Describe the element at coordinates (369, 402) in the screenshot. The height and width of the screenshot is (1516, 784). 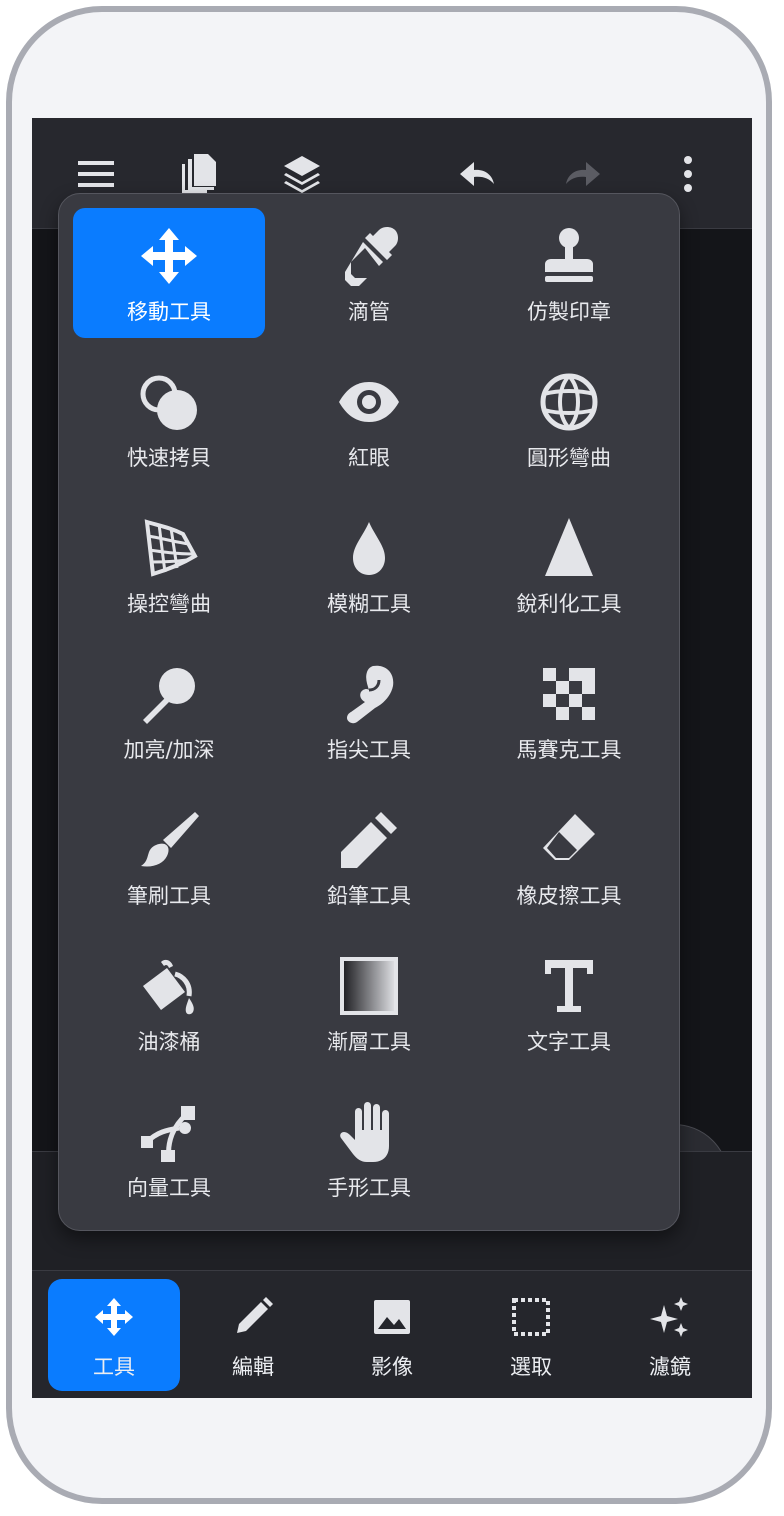
I see `eye-icon` at that location.